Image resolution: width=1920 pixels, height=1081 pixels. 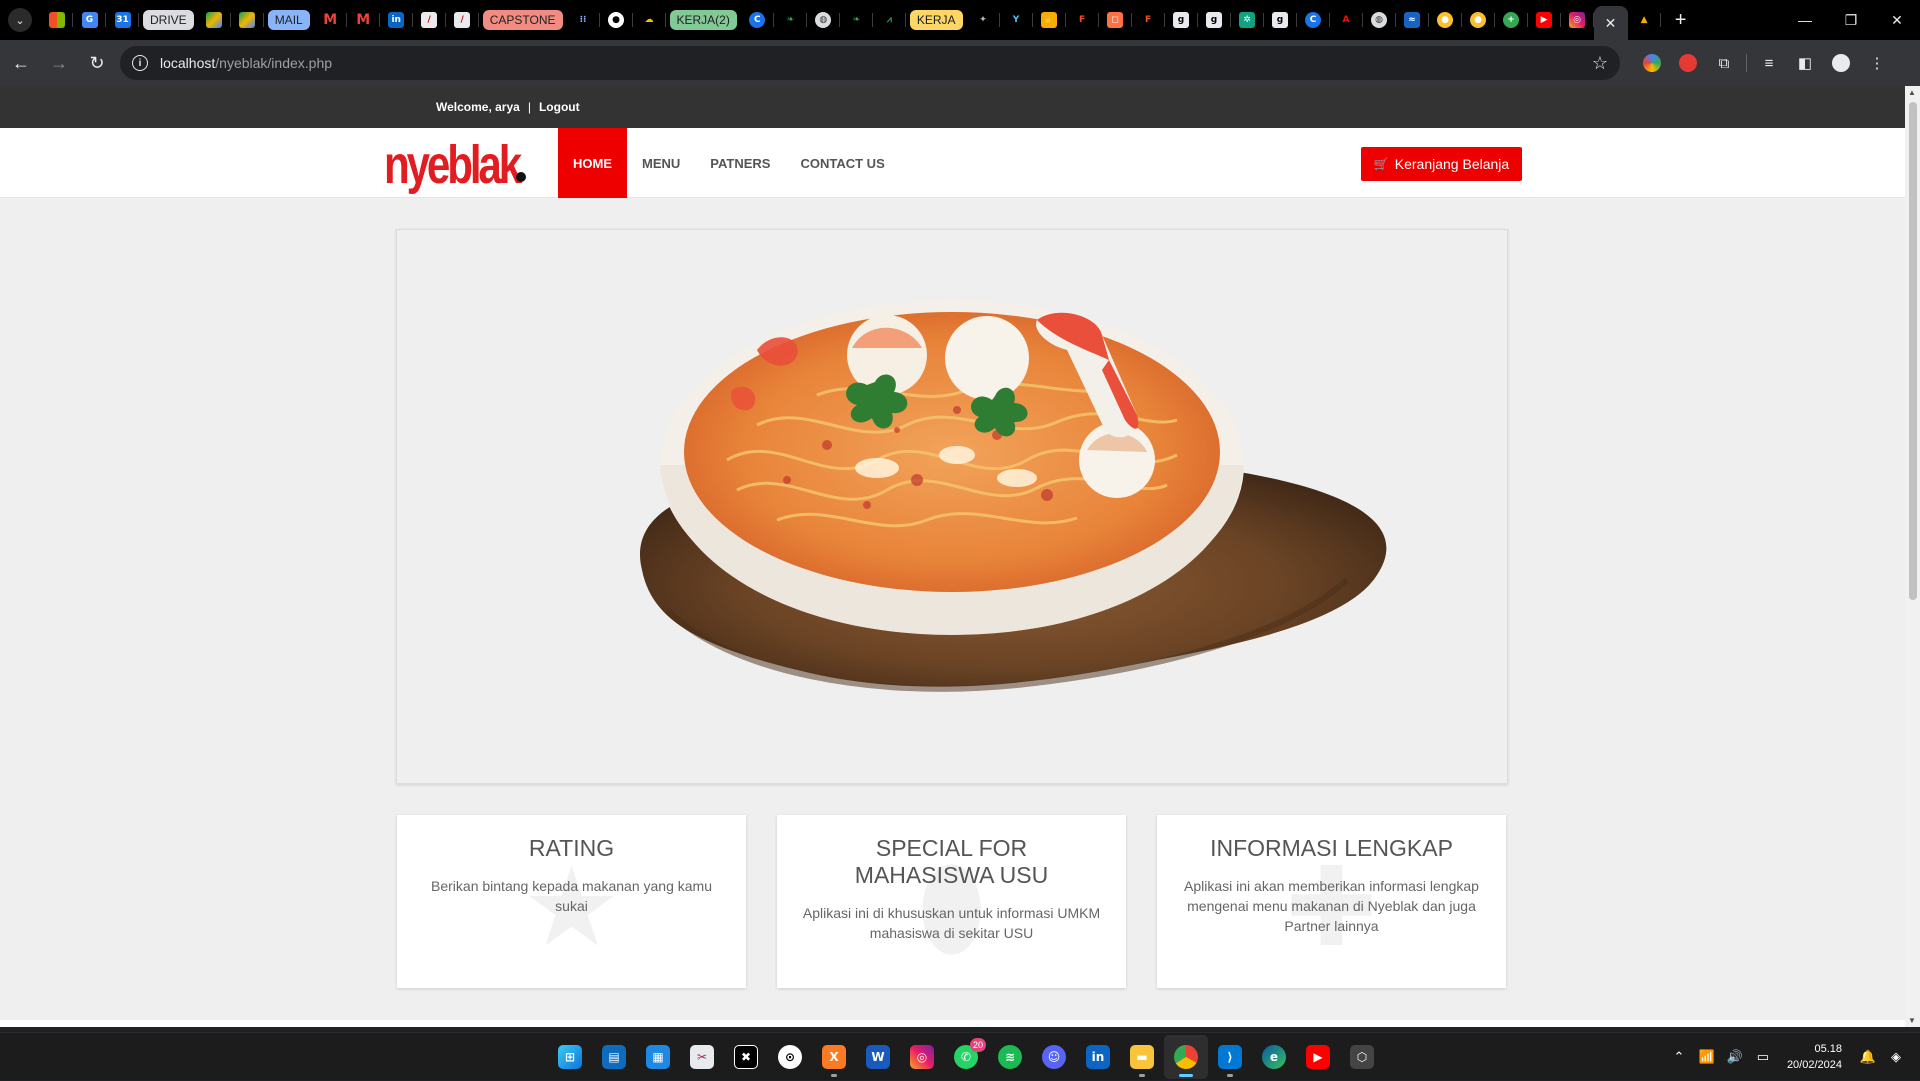 I want to click on taskbar-app-store: ▦, so click(x=658, y=1057).